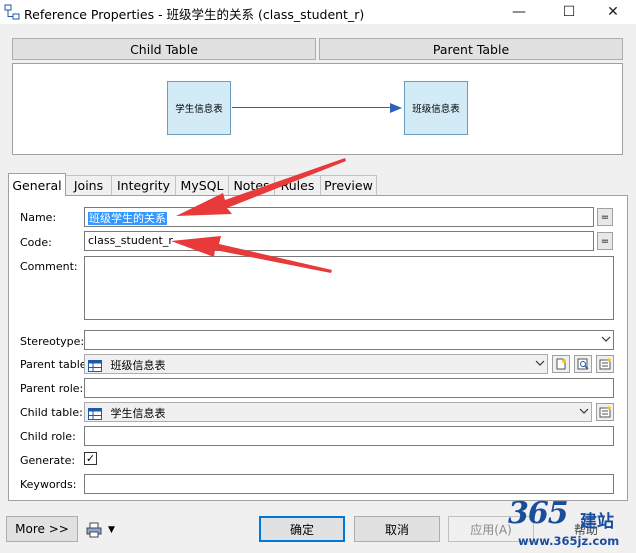  Describe the element at coordinates (397, 529) in the screenshot. I see `cancel-button: 取消` at that location.